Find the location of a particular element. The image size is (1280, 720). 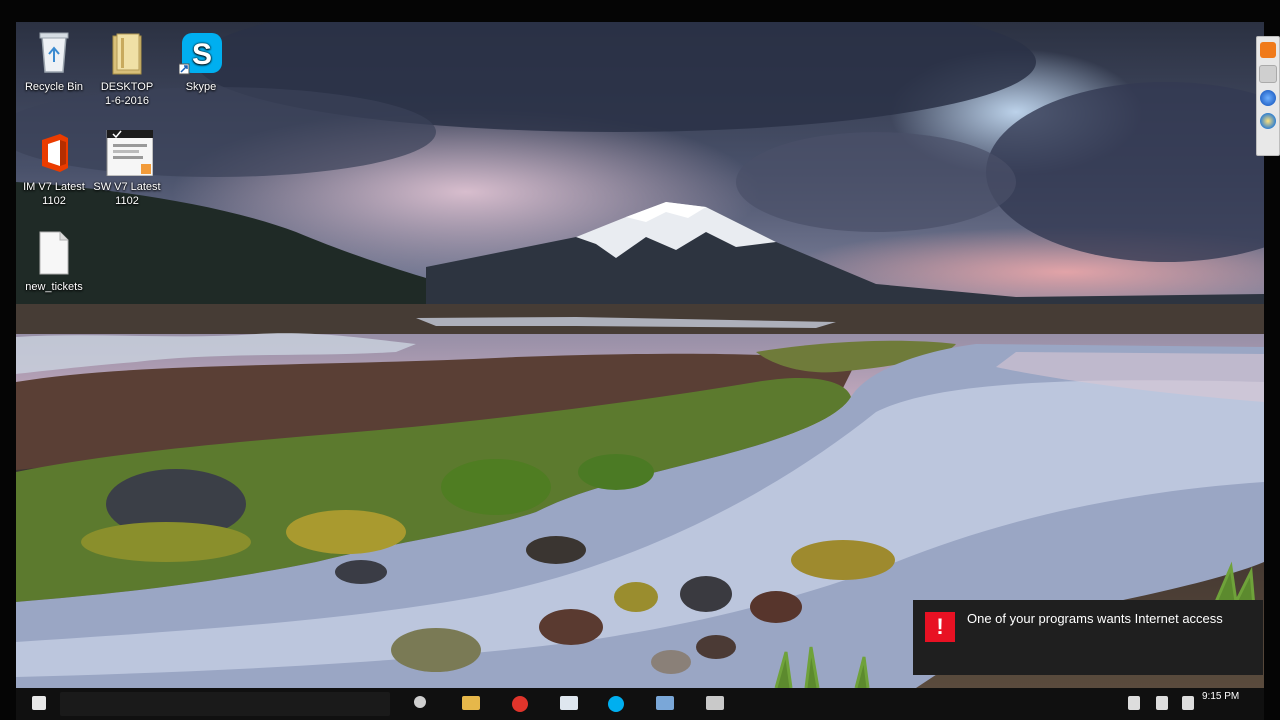

settings-icon is located at coordinates (665, 703).